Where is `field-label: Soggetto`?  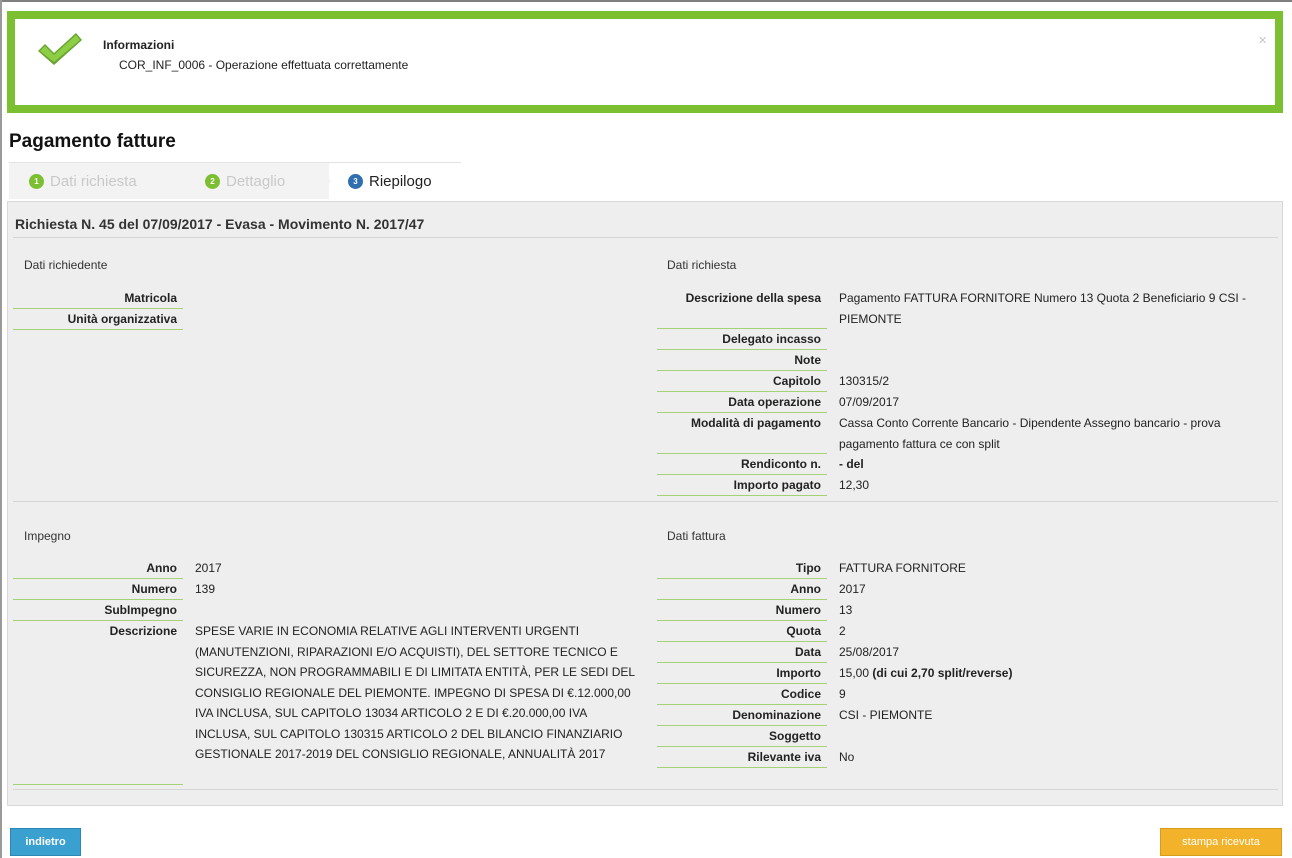
field-label: Soggetto is located at coordinates (742, 736).